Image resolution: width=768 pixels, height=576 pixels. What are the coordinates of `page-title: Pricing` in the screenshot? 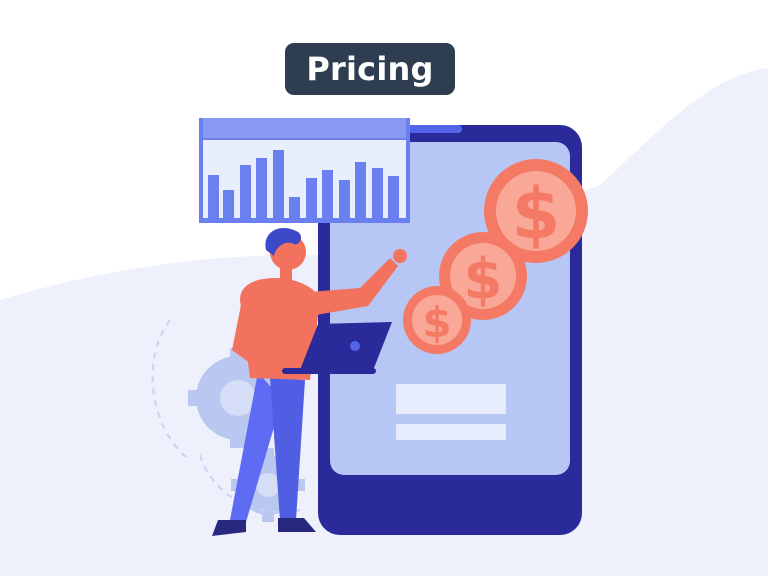 It's located at (370, 69).